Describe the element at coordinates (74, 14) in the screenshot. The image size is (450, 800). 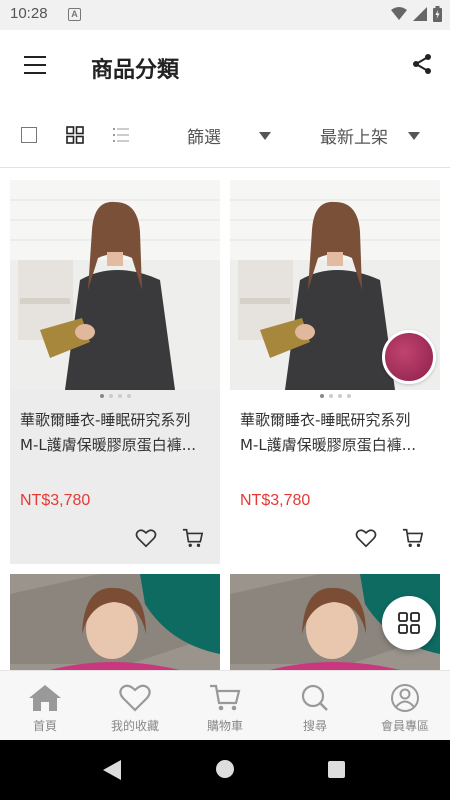
I see `notification-icon: A` at that location.